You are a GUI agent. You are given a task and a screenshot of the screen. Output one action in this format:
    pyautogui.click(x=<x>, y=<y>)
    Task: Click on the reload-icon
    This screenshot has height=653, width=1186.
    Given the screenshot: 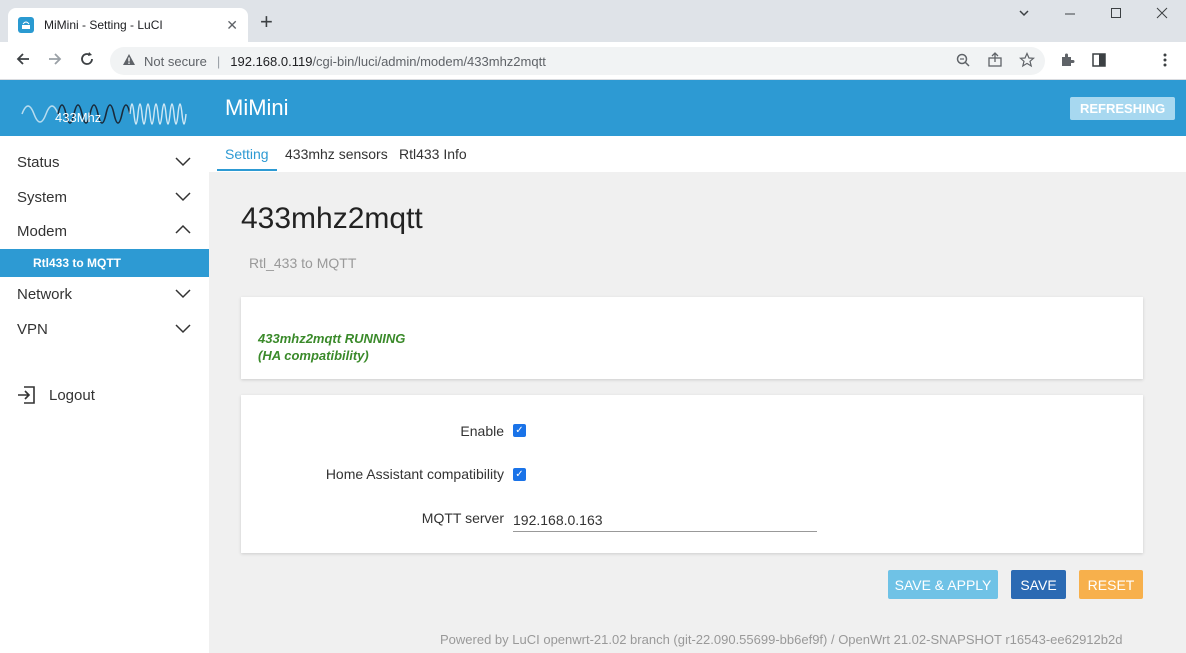 What is the action you would take?
    pyautogui.click(x=87, y=61)
    